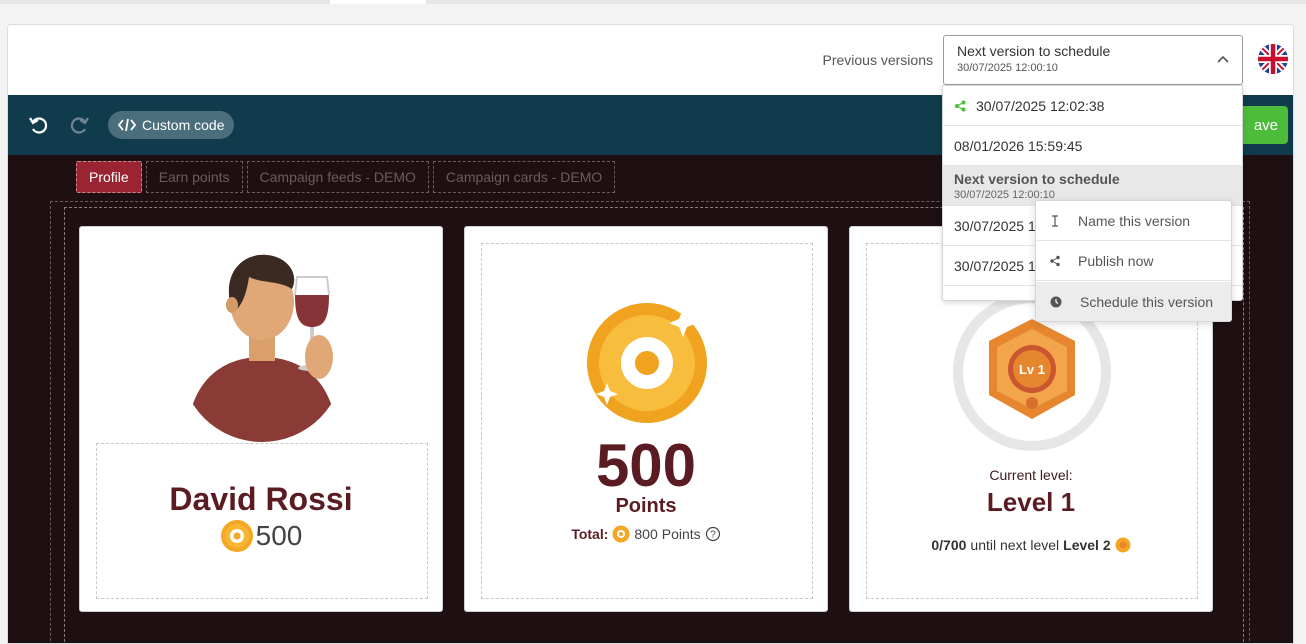  What do you see at coordinates (279, 535) in the screenshot?
I see `profile-points-value: 500` at bounding box center [279, 535].